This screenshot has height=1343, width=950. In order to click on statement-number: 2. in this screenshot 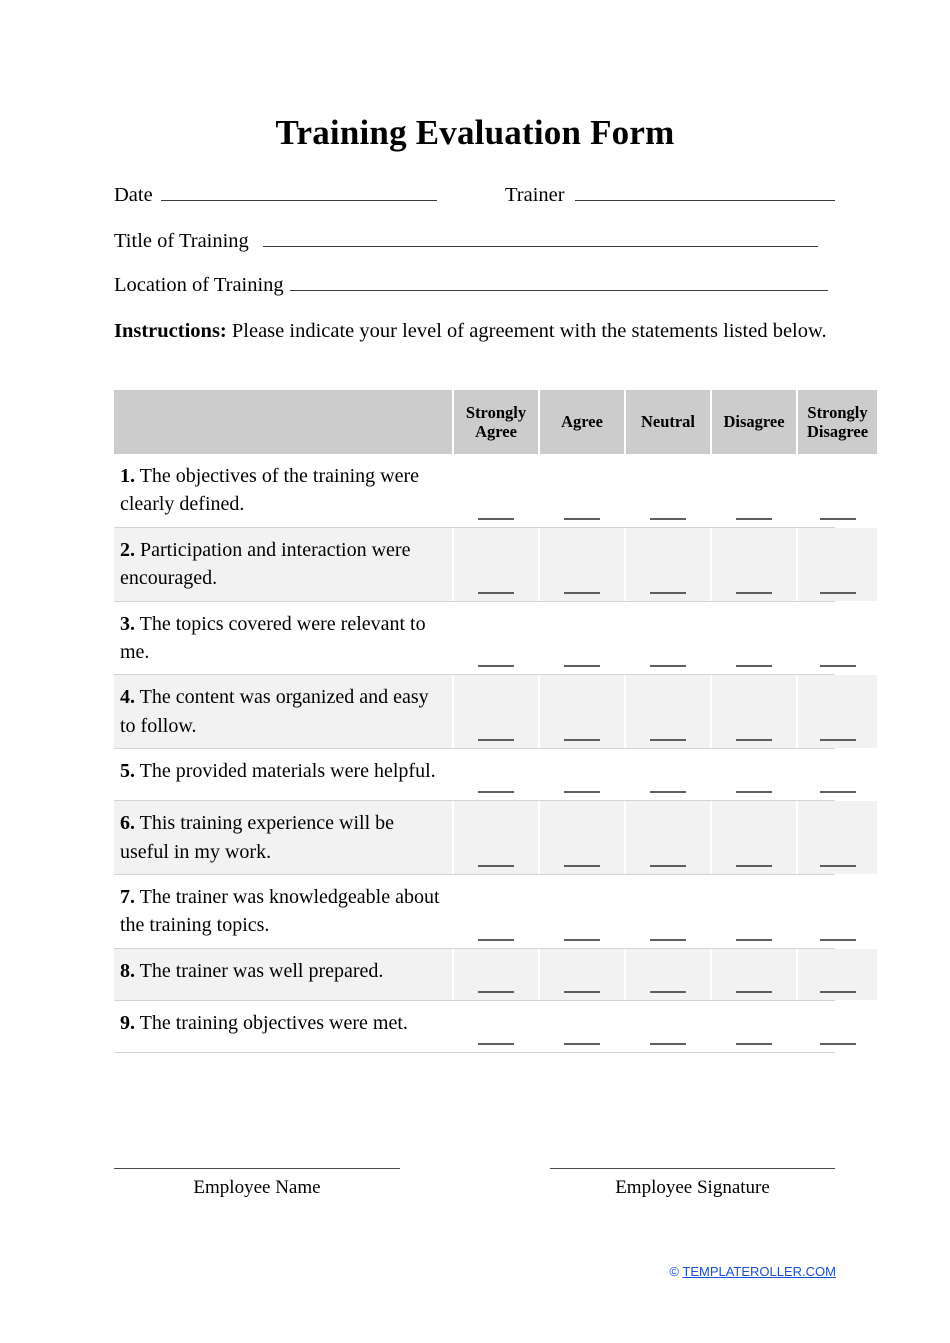, I will do `click(127, 549)`.